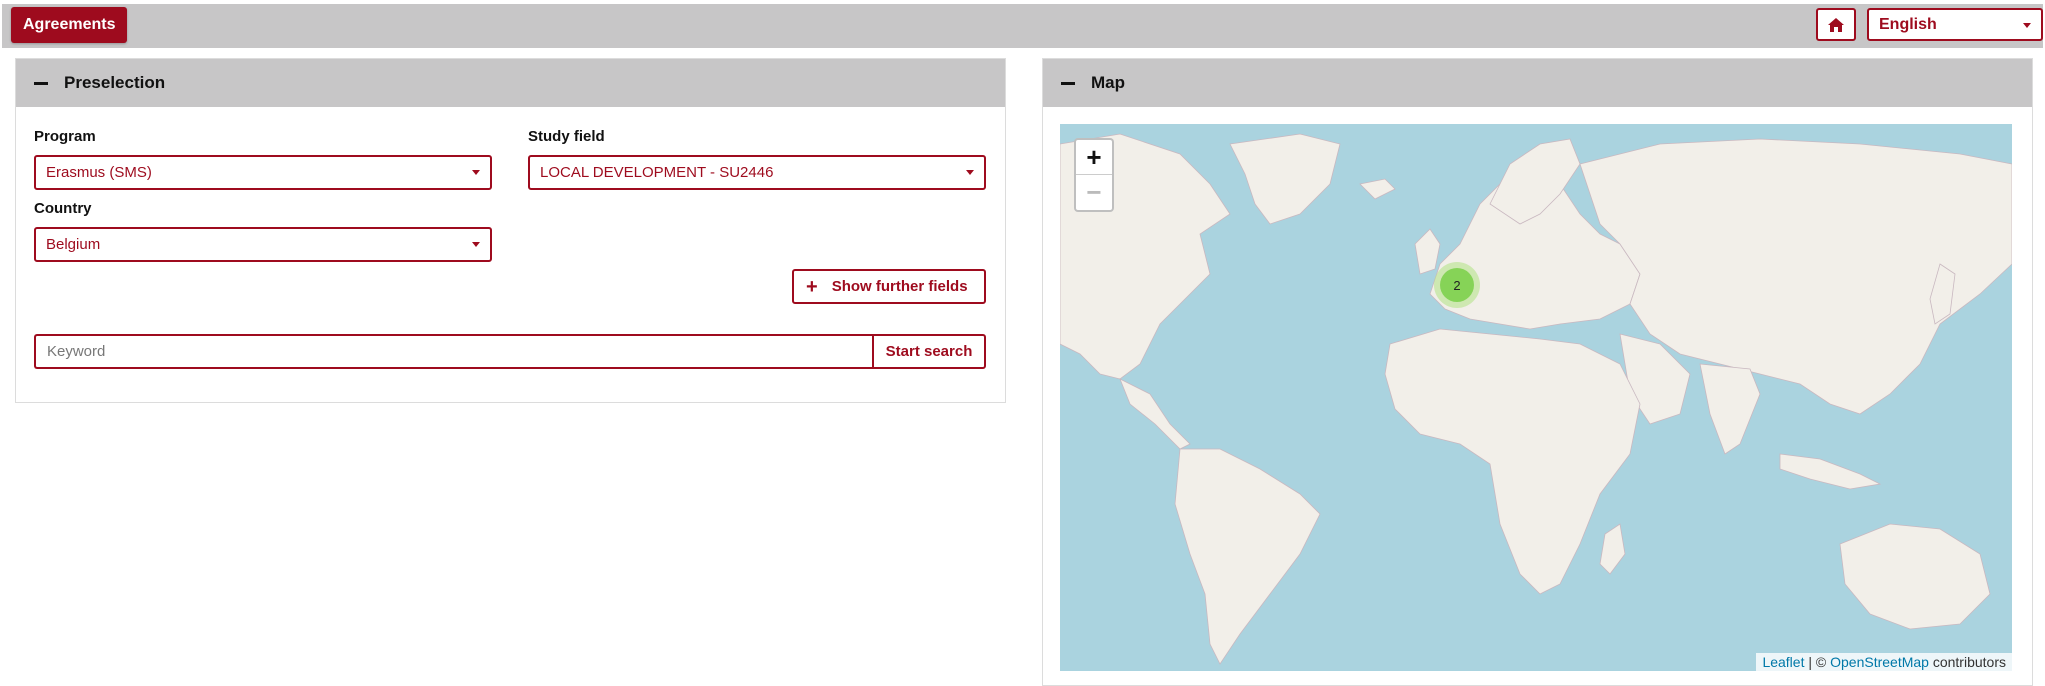 Image resolution: width=2045 pixels, height=686 pixels. Describe the element at coordinates (1022, 26) in the screenshot. I see `top-bar: Agreements English` at that location.